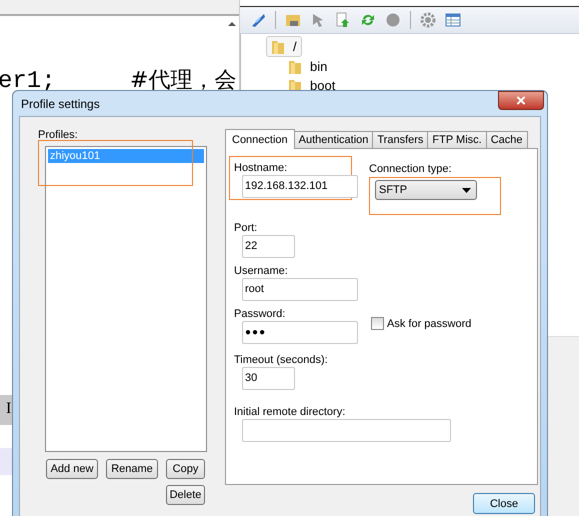 This screenshot has width=579, height=516. I want to click on password-field: ●●●, so click(300, 332).